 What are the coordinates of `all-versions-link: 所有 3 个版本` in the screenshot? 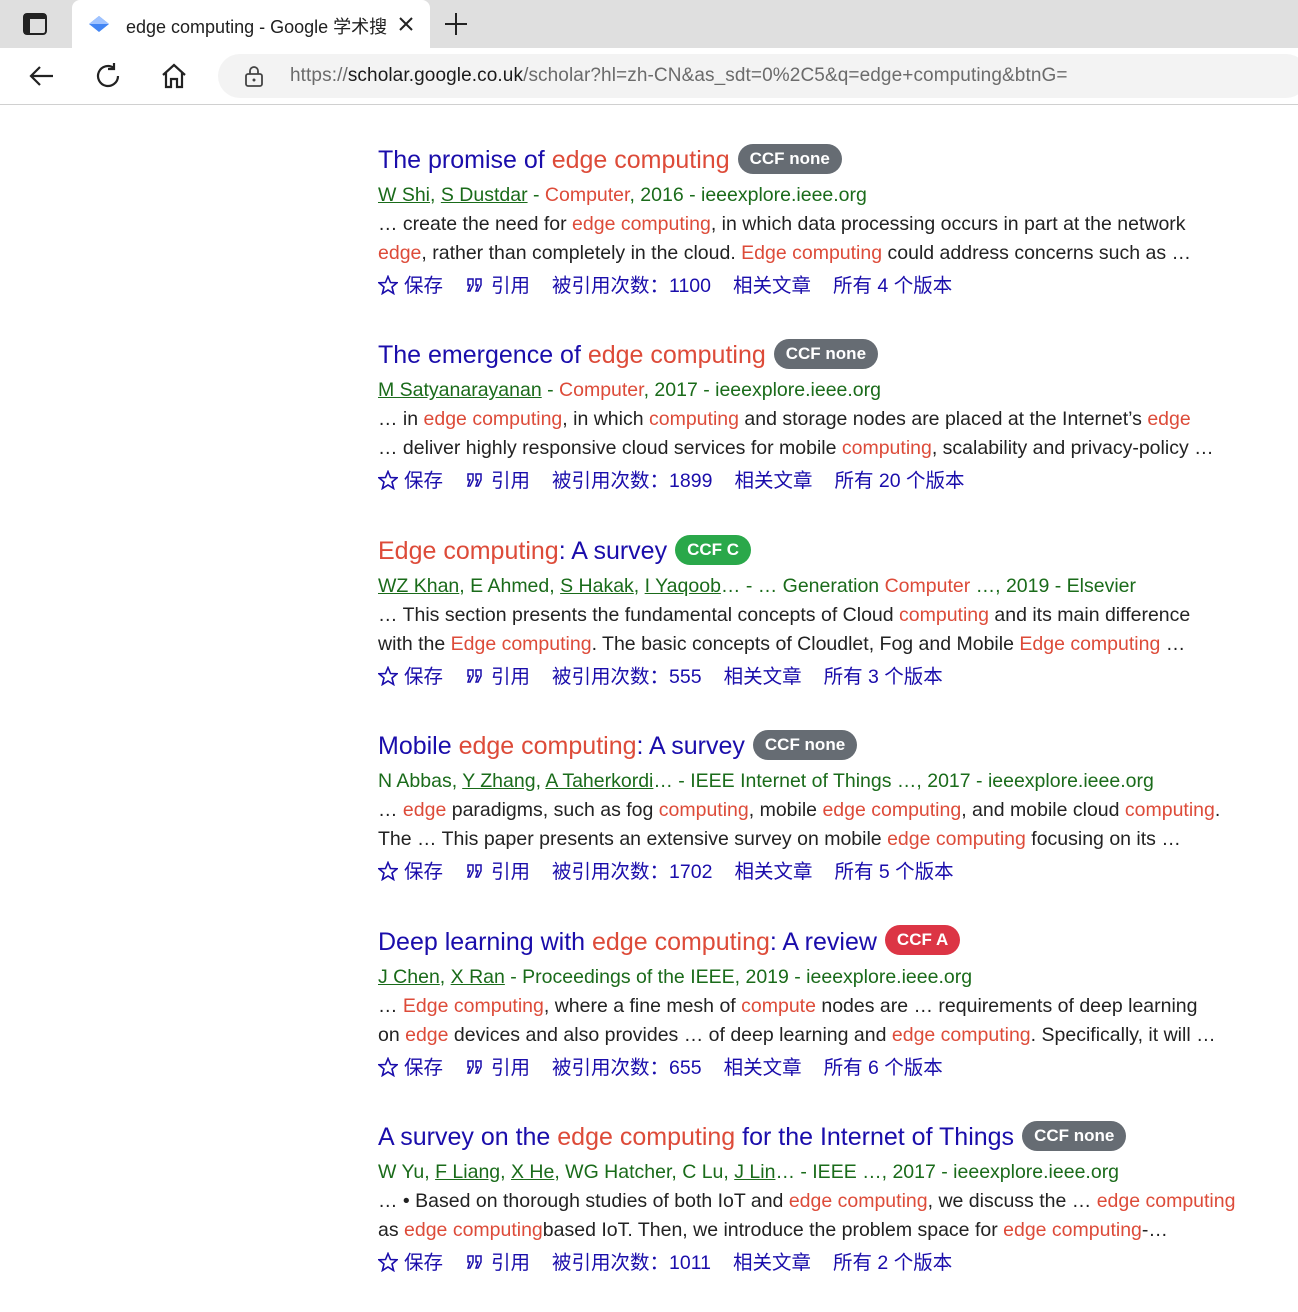 It's located at (883, 677).